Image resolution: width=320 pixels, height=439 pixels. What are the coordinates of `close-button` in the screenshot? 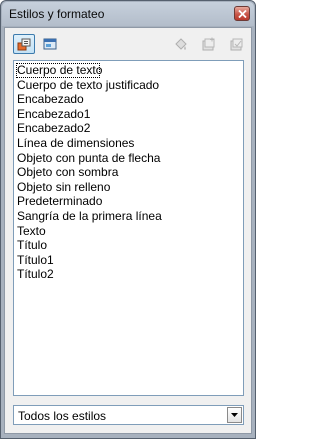 It's located at (242, 13).